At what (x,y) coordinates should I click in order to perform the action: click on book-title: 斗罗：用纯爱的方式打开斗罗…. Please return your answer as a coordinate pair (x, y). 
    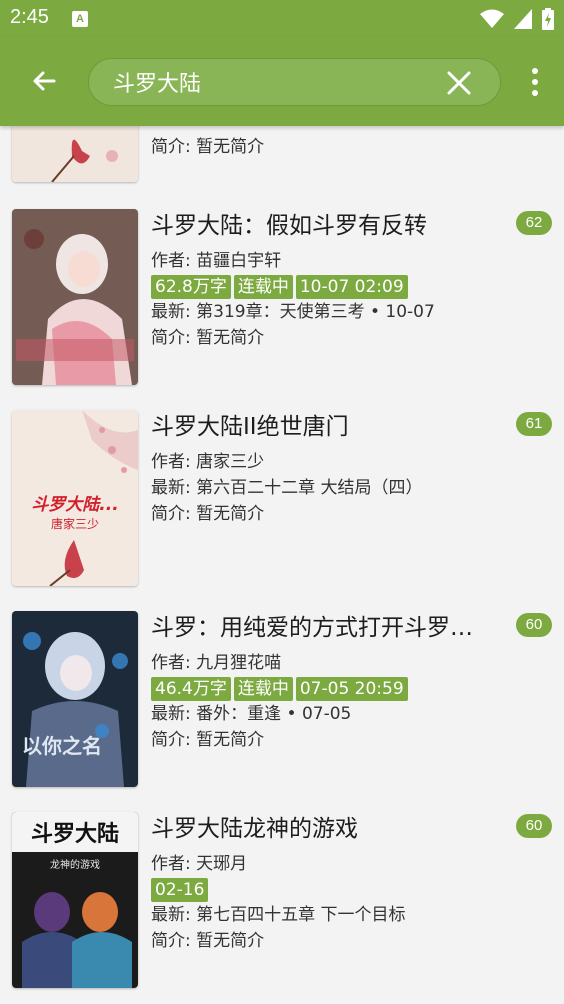
    Looking at the image, I should click on (312, 628).